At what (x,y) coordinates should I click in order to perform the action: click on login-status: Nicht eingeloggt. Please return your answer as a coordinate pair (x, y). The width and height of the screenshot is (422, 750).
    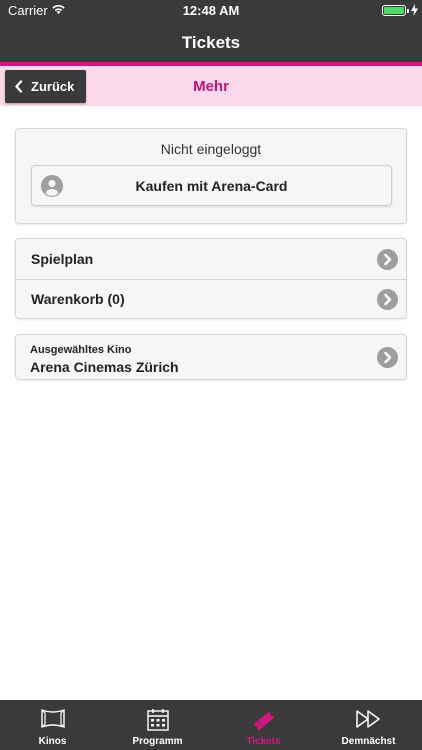
    Looking at the image, I should click on (211, 149).